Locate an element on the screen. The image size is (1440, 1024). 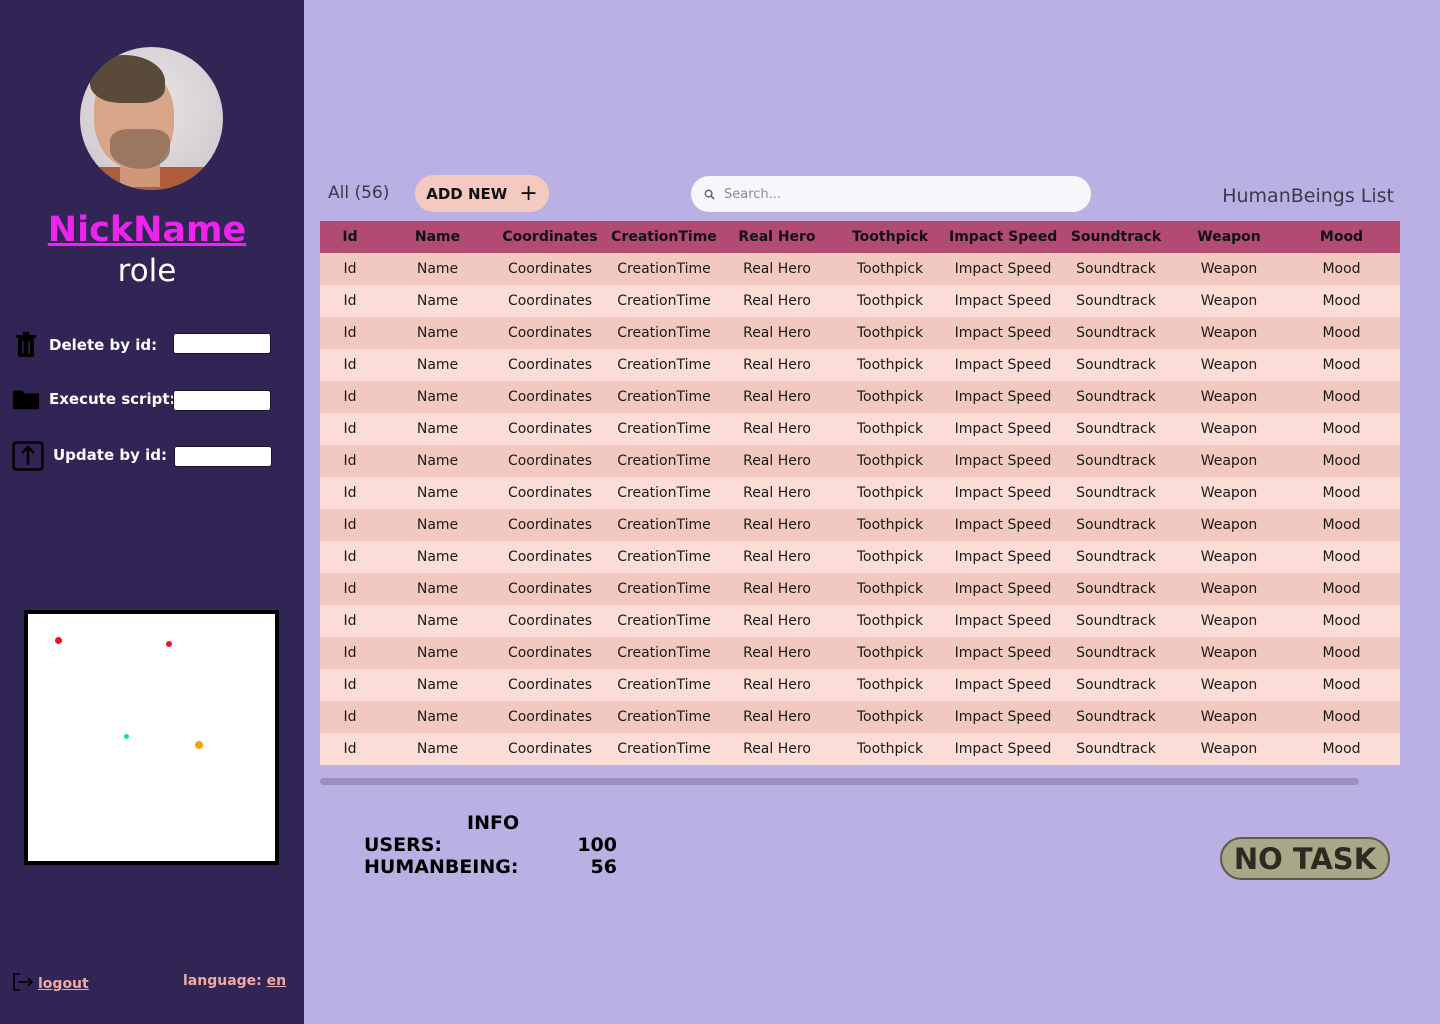
language-label: language: is located at coordinates (222, 981).